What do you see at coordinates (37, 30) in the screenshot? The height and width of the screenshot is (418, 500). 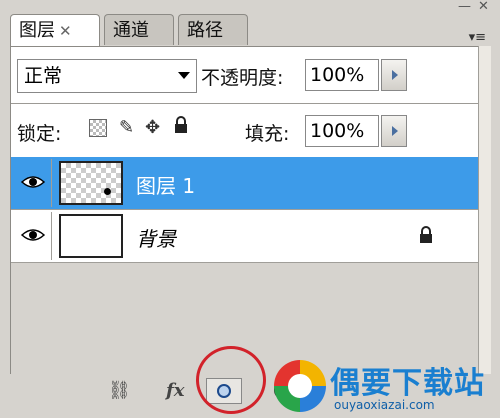 I see `tab-layers-label: 图层` at bounding box center [37, 30].